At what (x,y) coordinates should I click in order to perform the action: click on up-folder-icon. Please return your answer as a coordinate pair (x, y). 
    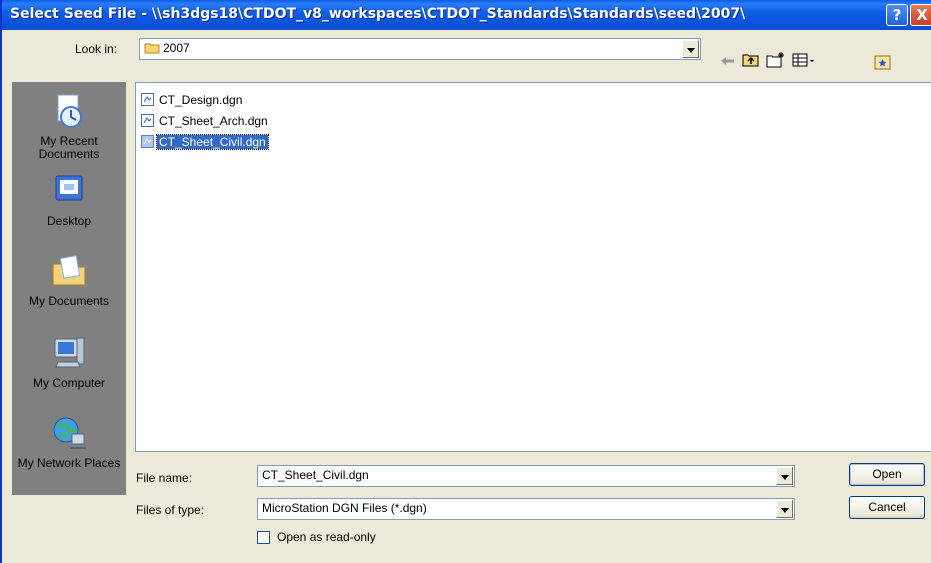
    Looking at the image, I should click on (751, 60).